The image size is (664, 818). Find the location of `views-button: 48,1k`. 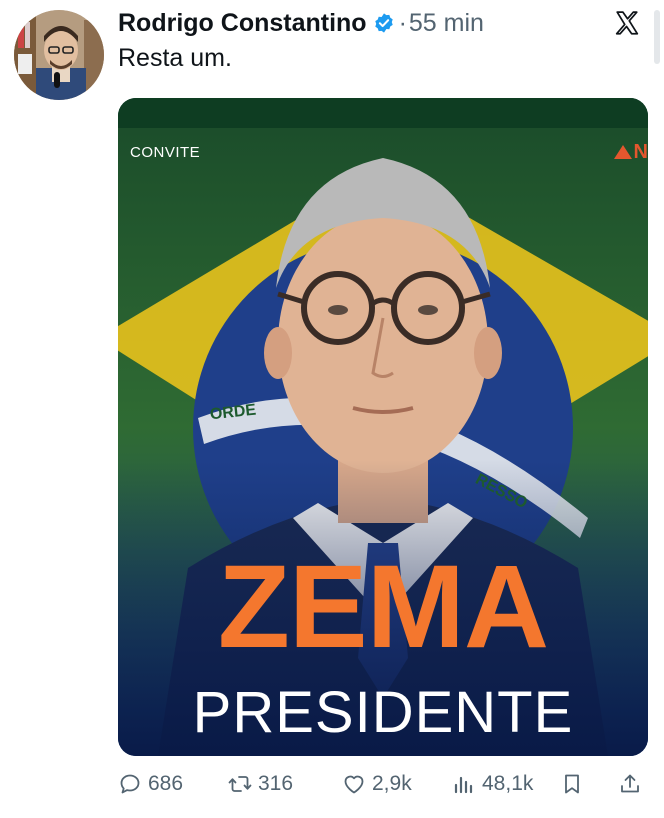

views-button: 48,1k is located at coordinates (492, 784).